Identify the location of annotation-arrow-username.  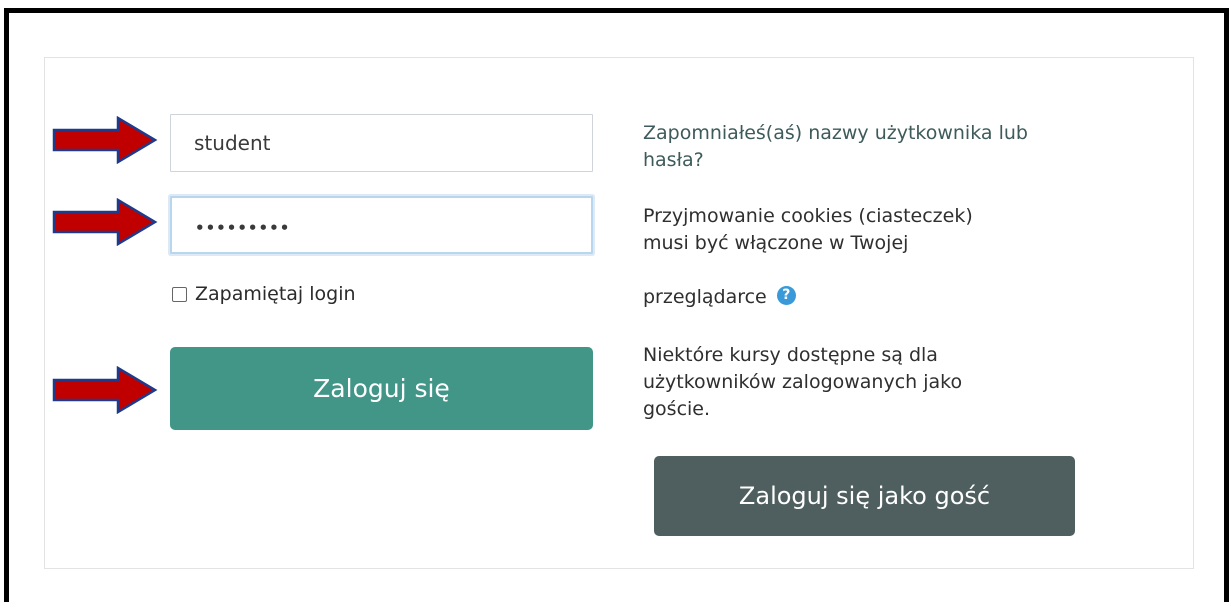
(105, 140).